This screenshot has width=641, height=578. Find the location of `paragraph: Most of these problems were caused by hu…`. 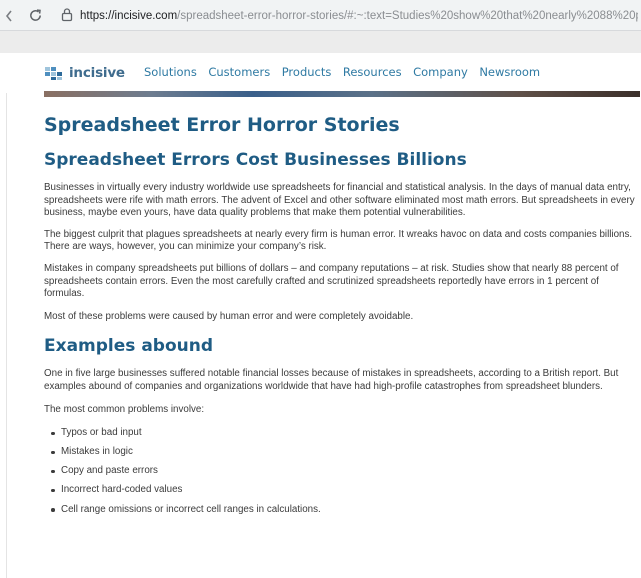

paragraph: Most of these problems were caused by hu… is located at coordinates (229, 316).